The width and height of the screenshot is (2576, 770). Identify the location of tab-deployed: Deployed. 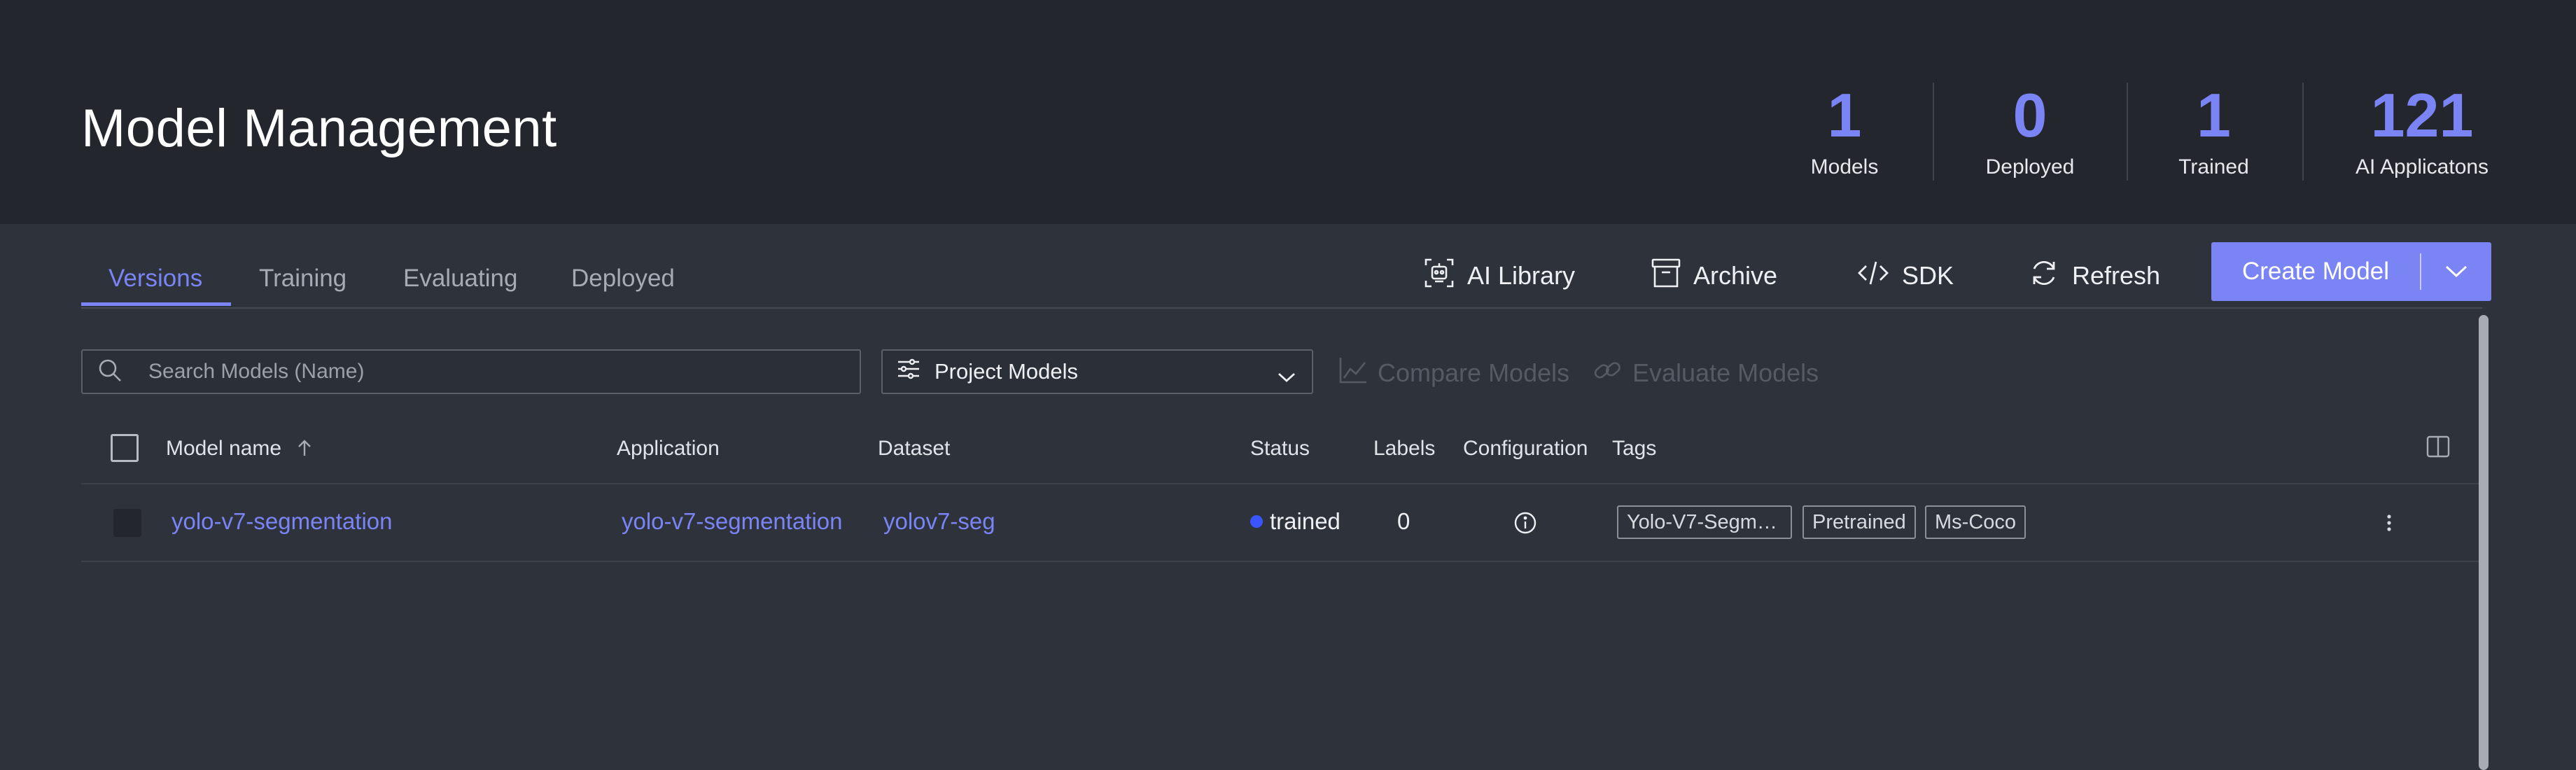
(623, 279).